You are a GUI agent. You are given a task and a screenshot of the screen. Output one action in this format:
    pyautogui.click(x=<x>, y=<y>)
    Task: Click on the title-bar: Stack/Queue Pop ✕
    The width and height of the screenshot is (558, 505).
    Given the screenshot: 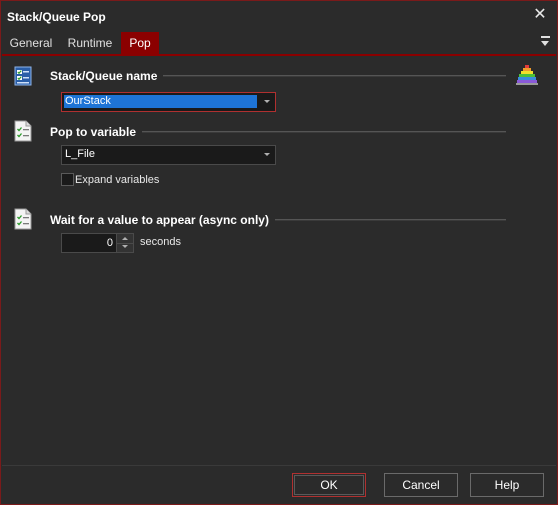 What is the action you would take?
    pyautogui.click(x=279, y=16)
    